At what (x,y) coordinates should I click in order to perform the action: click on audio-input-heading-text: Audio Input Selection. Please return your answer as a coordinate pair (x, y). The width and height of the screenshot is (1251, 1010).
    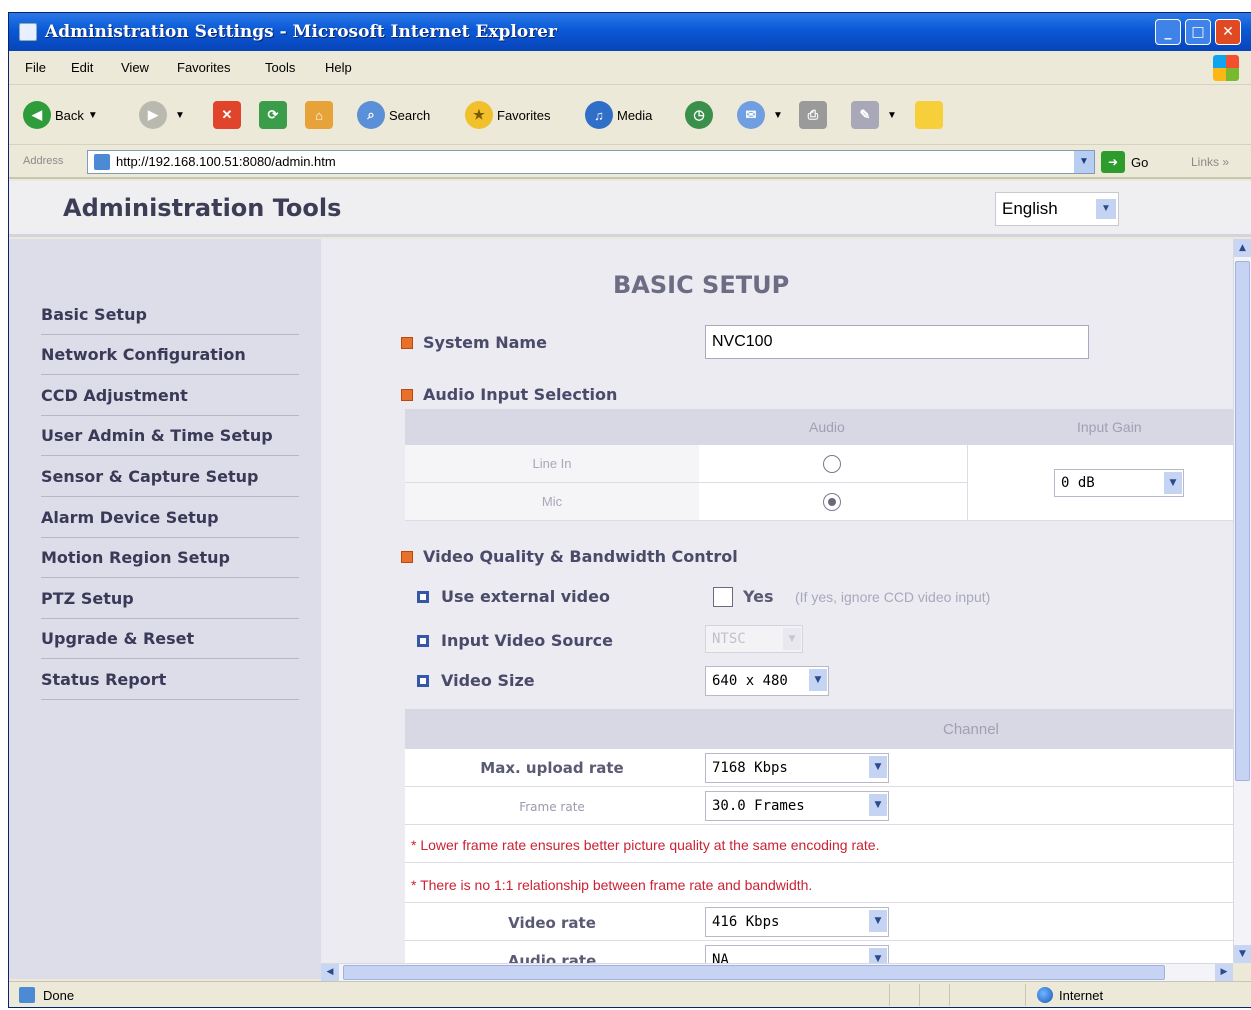
    Looking at the image, I should click on (520, 394).